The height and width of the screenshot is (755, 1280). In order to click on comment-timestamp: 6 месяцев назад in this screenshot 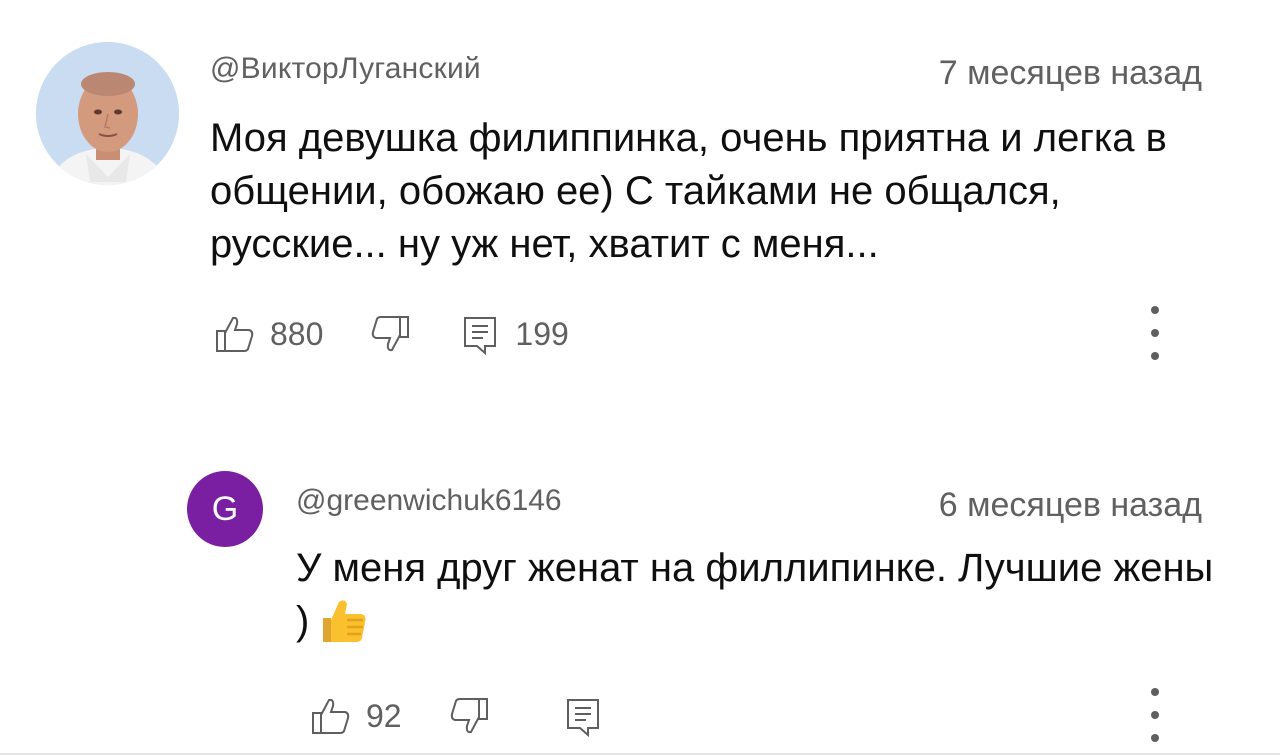, I will do `click(1070, 505)`.